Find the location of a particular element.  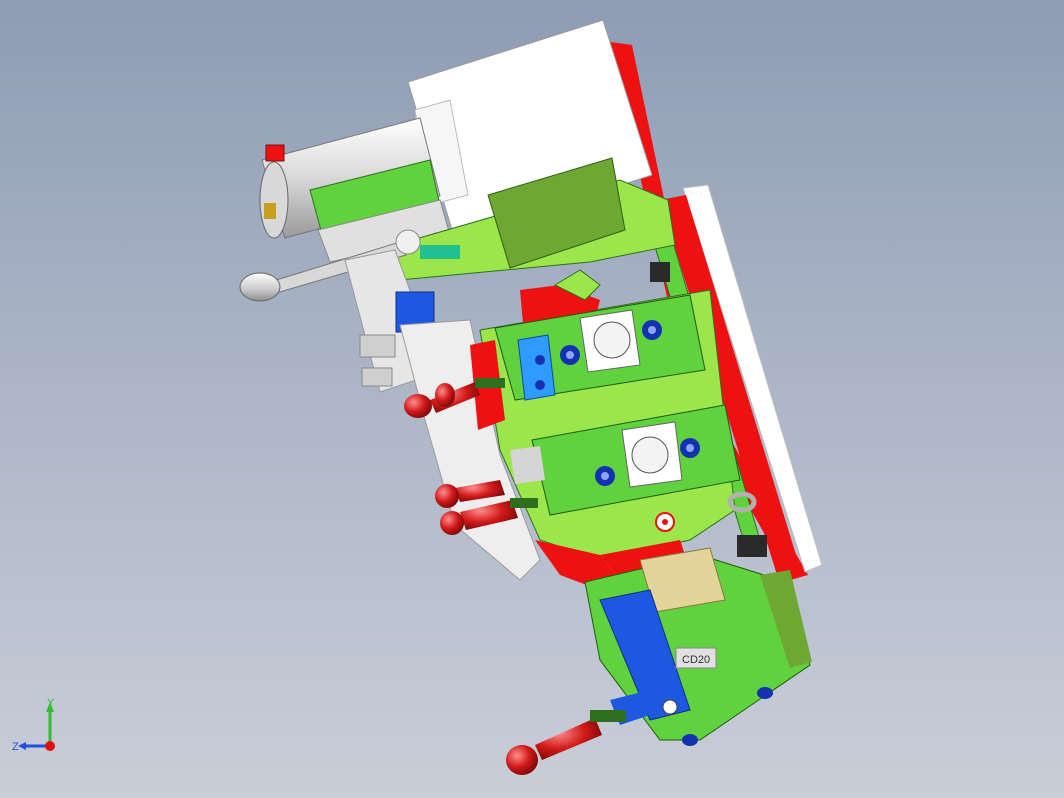

badge-text: CD20 is located at coordinates (696, 660).